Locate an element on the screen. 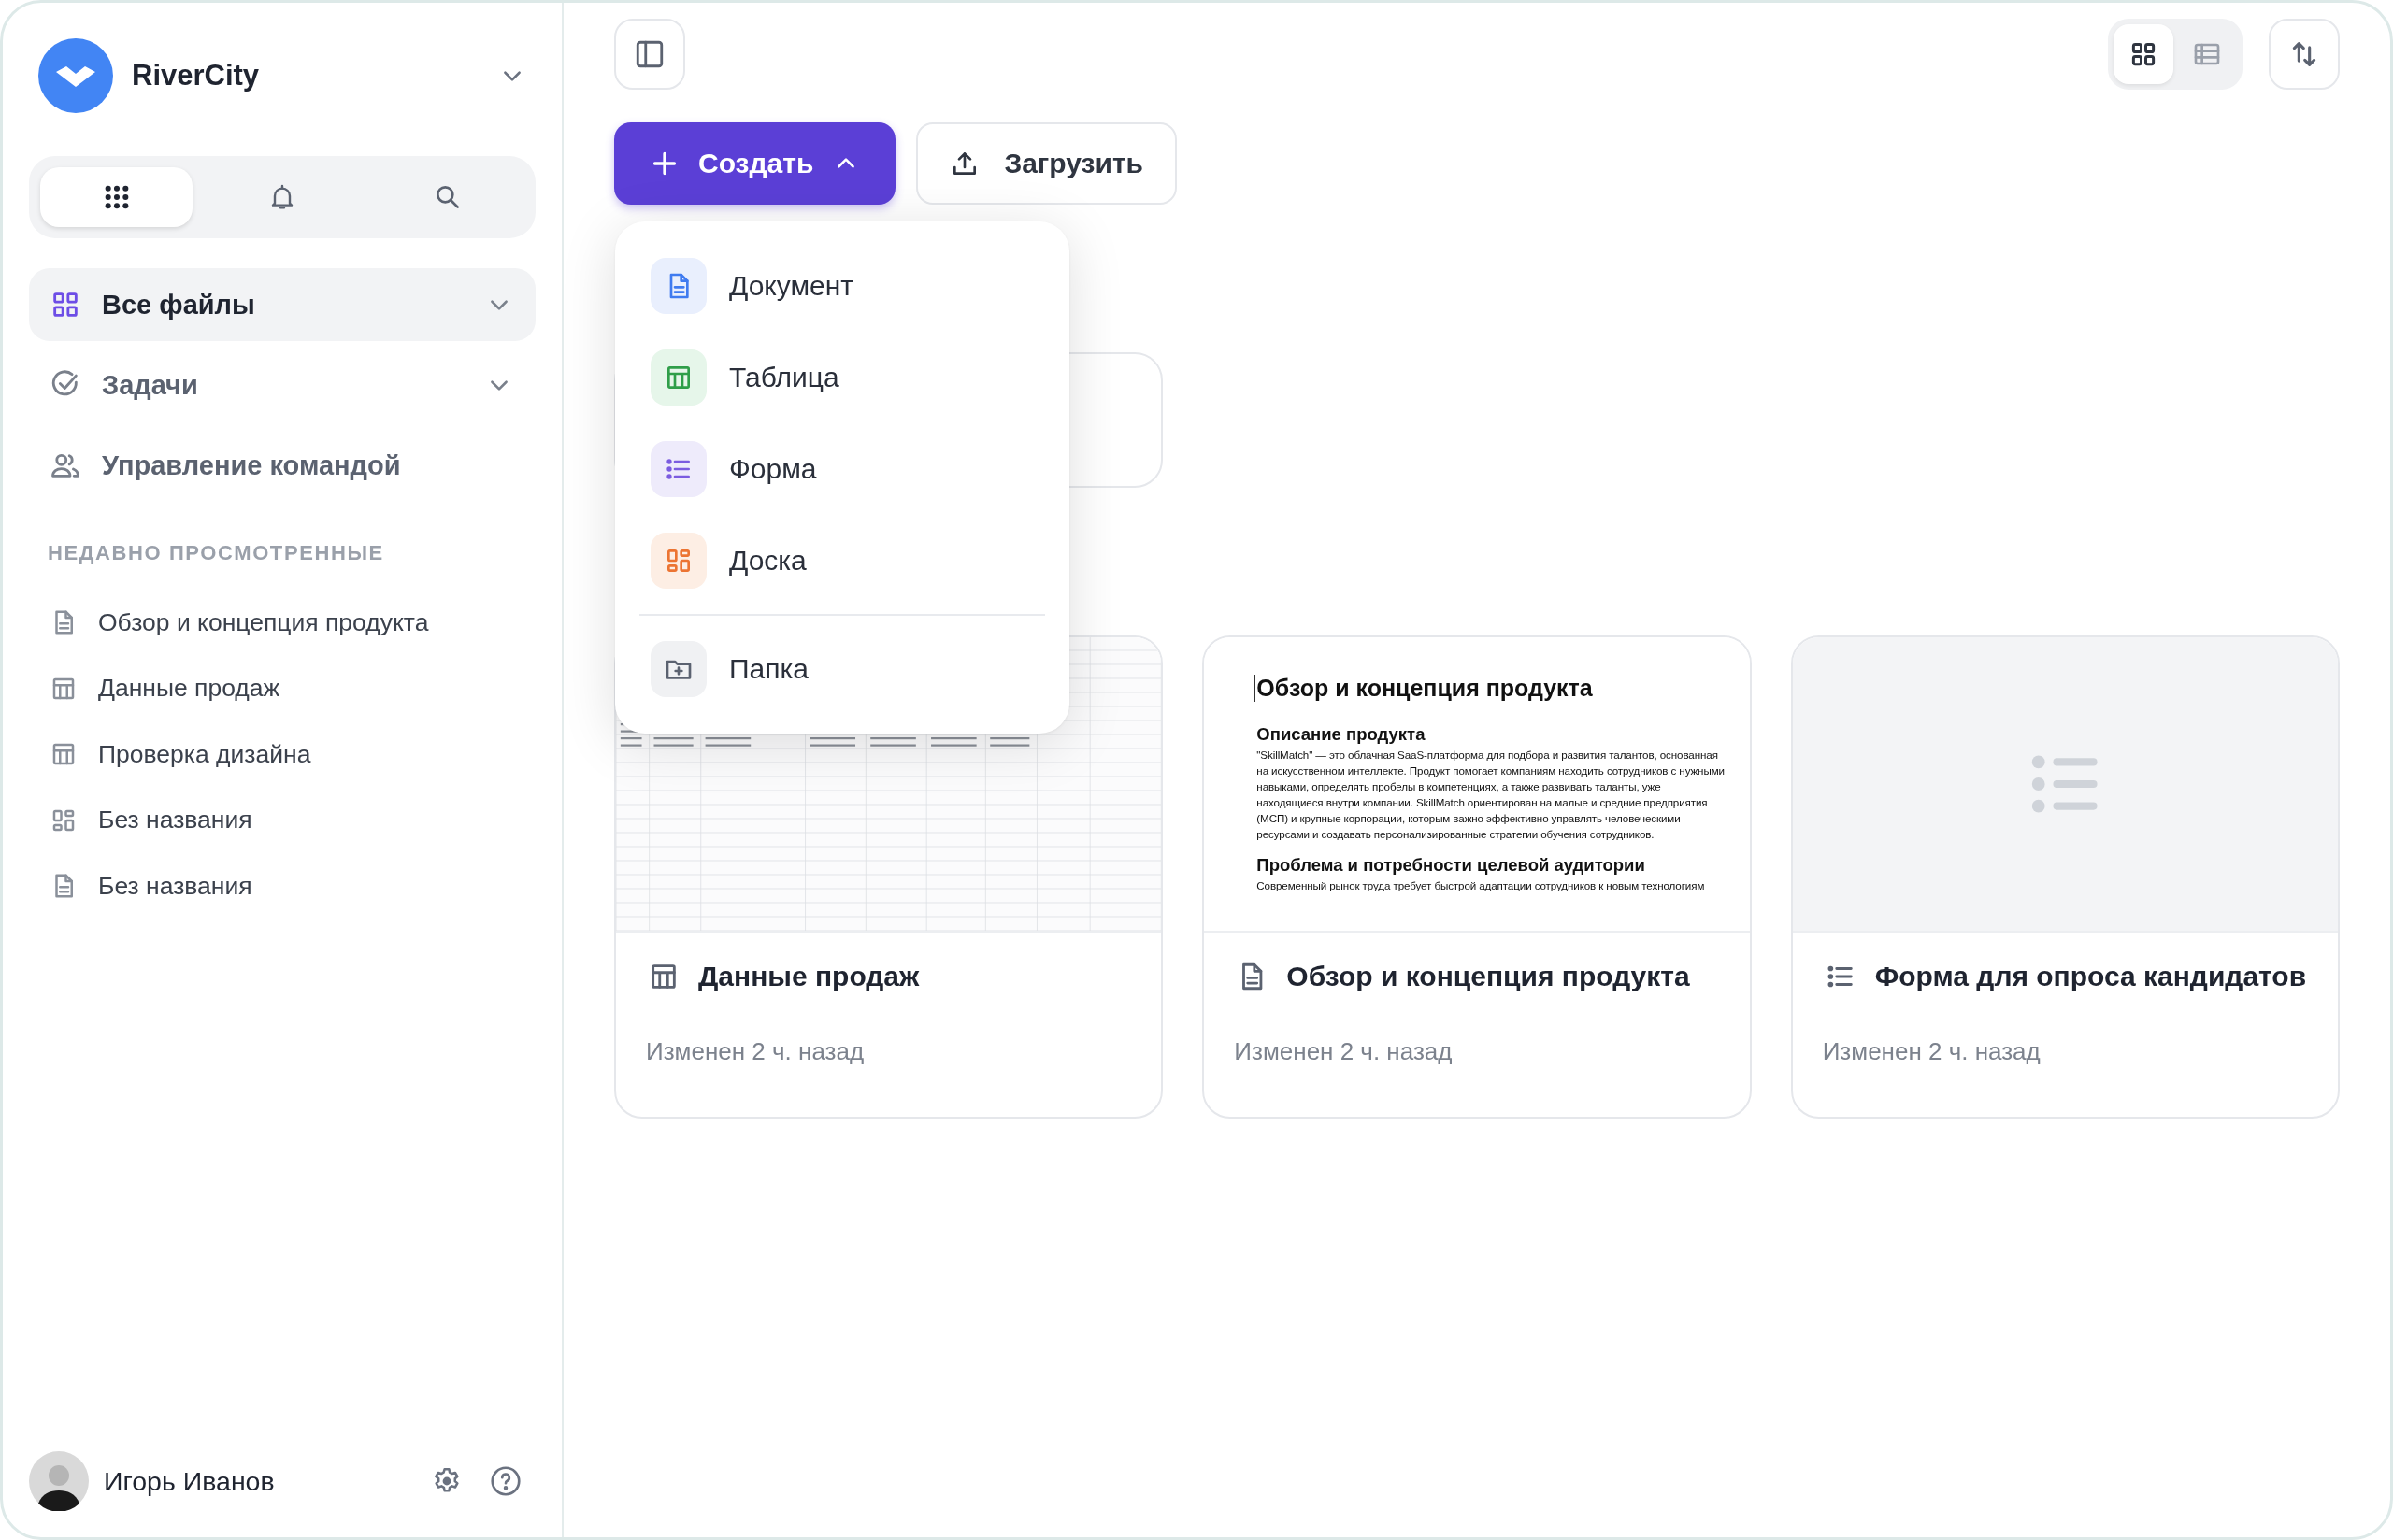 The image size is (2393, 1540). workspace-name: RiverCity is located at coordinates (197, 76).